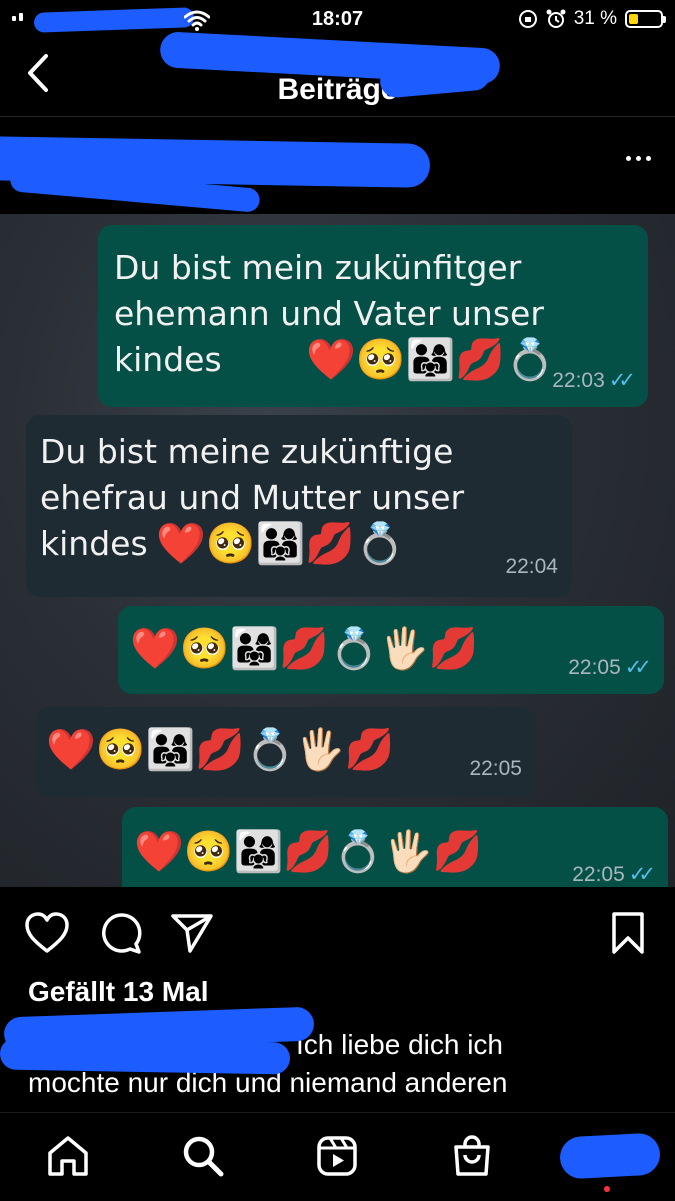 Image resolution: width=675 pixels, height=1201 pixels. I want to click on battery-fill, so click(633, 19).